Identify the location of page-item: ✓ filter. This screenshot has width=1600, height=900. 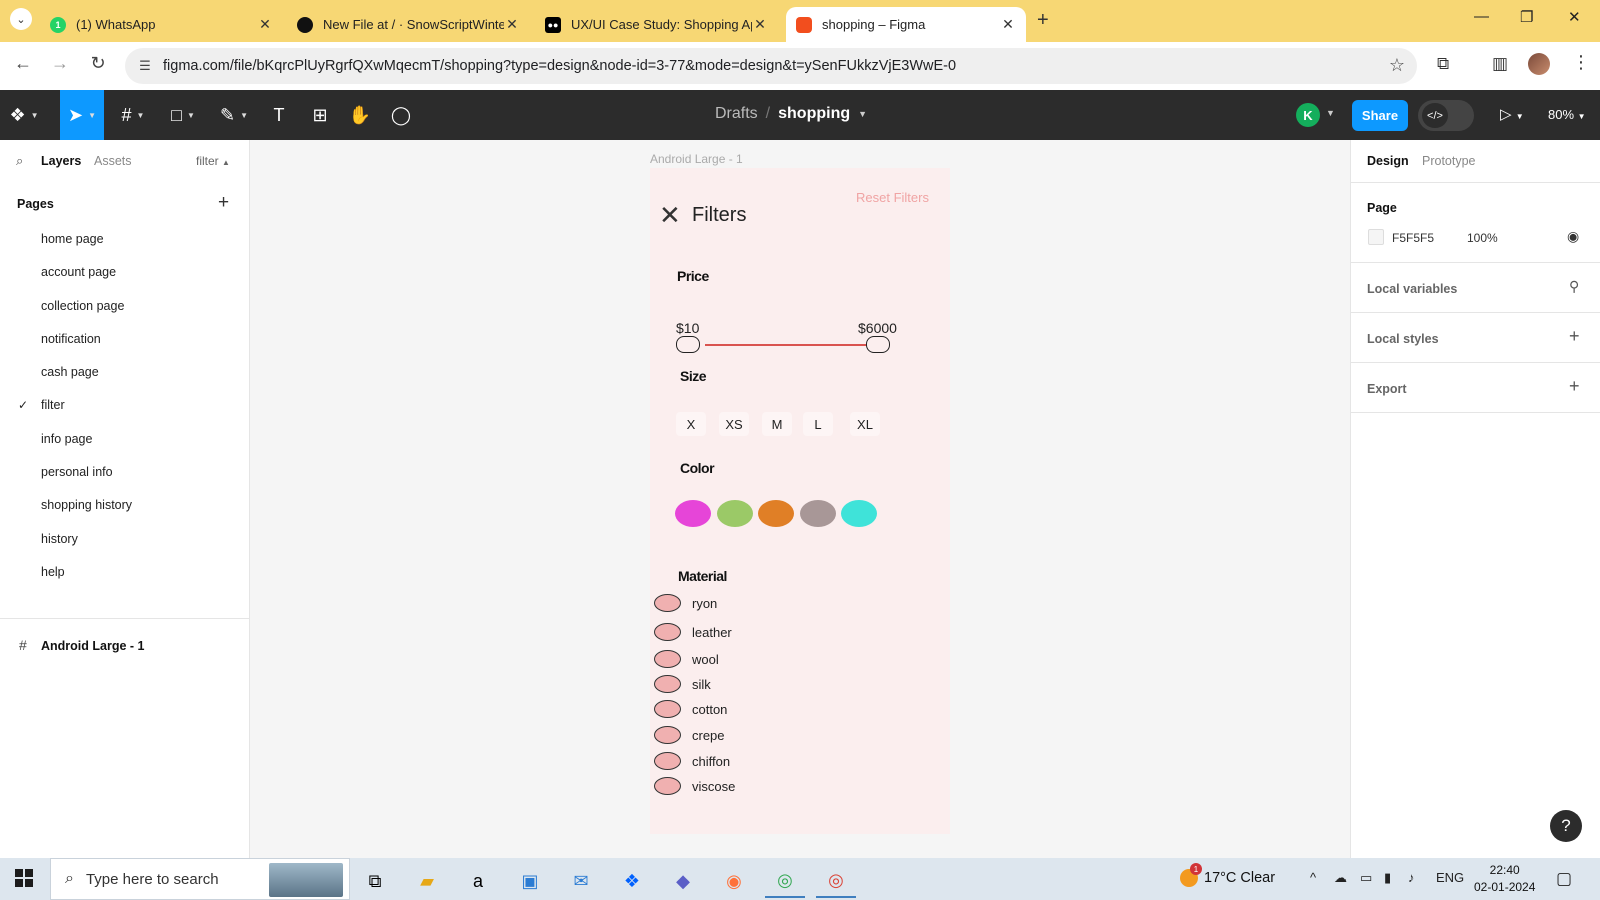
(125, 405).